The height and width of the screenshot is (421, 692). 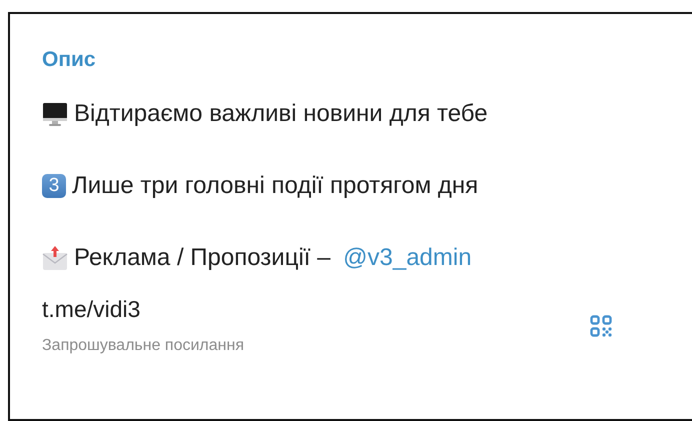 What do you see at coordinates (69, 60) in the screenshot?
I see `section-title: Опис` at bounding box center [69, 60].